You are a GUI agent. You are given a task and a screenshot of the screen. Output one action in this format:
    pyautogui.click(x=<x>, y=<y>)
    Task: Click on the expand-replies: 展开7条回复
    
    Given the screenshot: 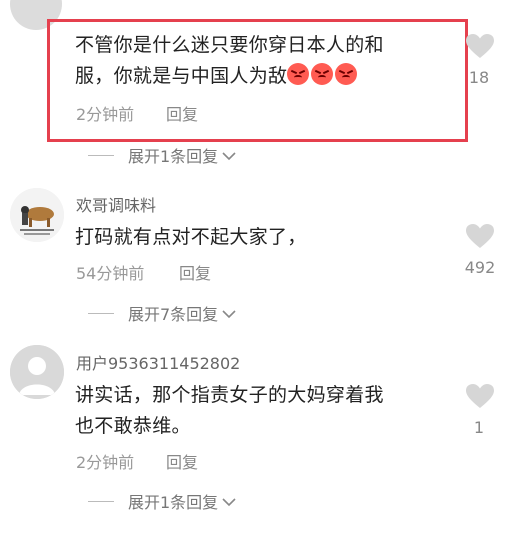 What is the action you would take?
    pyautogui.click(x=162, y=313)
    